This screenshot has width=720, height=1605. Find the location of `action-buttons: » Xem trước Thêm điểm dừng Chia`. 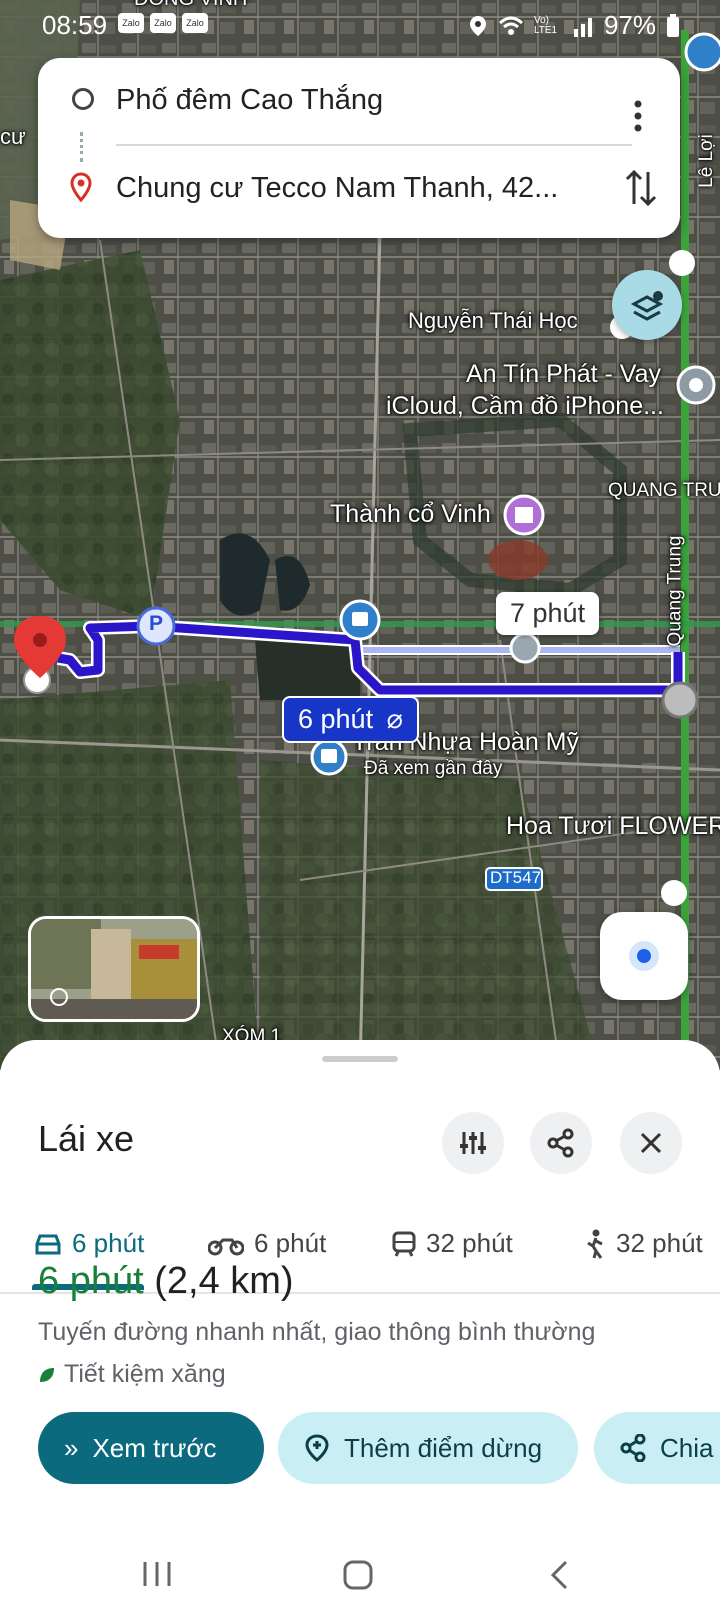

action-buttons: » Xem trước Thêm điểm dừng Chia is located at coordinates (379, 1450).